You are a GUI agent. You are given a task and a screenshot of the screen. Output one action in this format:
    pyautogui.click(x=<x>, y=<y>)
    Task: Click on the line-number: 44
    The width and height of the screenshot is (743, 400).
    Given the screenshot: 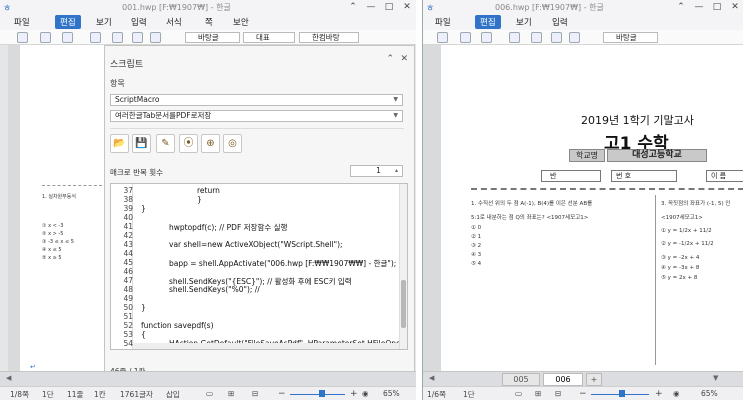 What is the action you would take?
    pyautogui.click(x=128, y=253)
    